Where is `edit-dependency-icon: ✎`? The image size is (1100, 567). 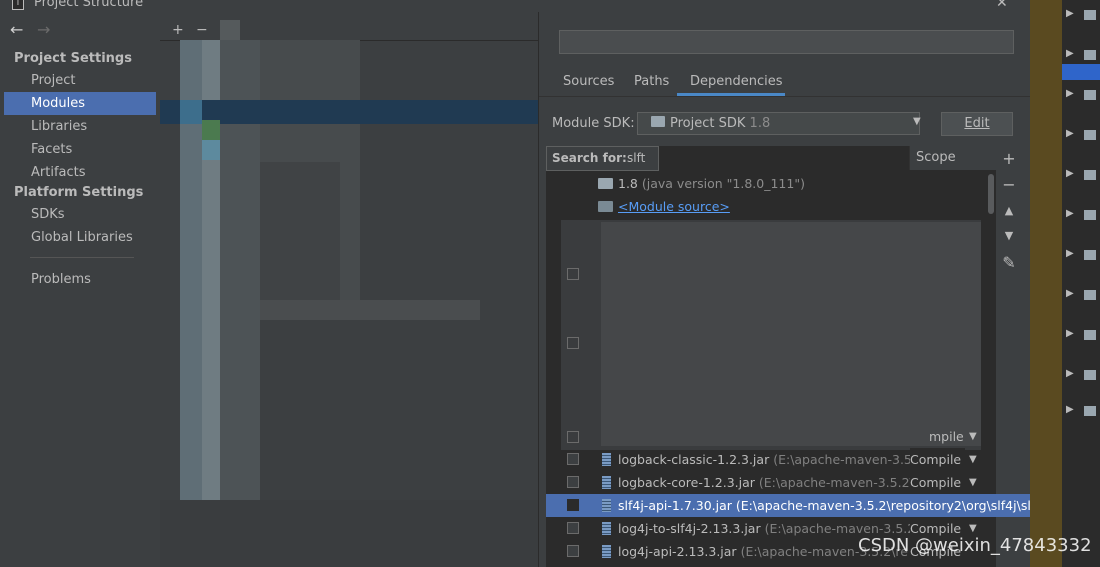
edit-dependency-icon: ✎ is located at coordinates (1009, 262).